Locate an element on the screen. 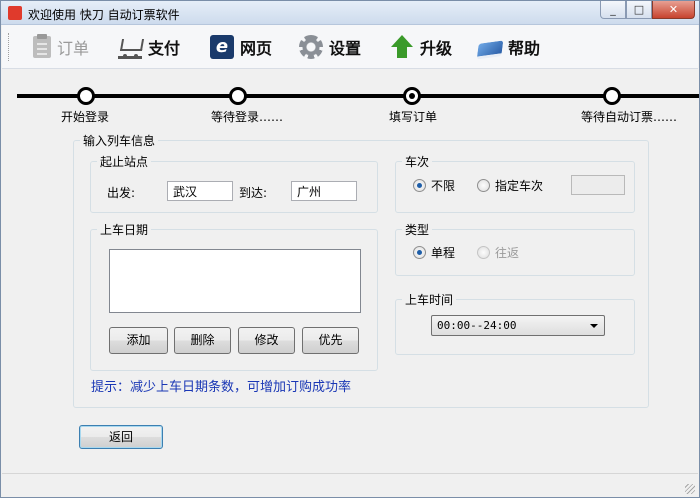 Image resolution: width=700 pixels, height=498 pixels. to-label: 到达: is located at coordinates (253, 193).